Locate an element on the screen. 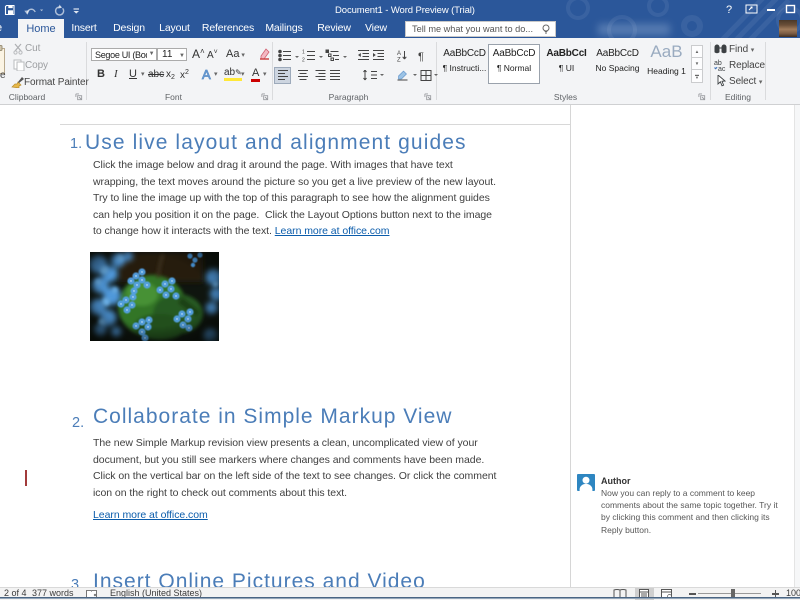 The height and width of the screenshot is (600, 800). svg-text: Z is located at coordinates (399, 60).